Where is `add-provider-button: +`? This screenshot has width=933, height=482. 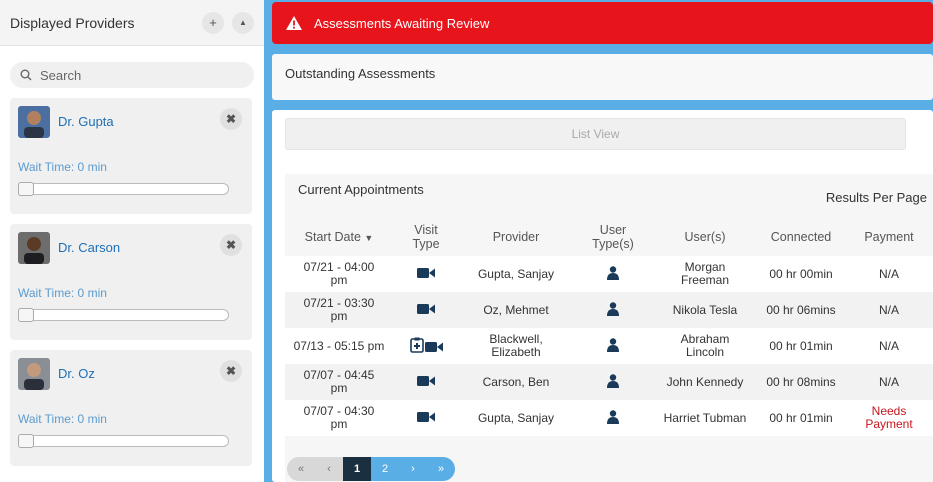
add-provider-button: + is located at coordinates (213, 22).